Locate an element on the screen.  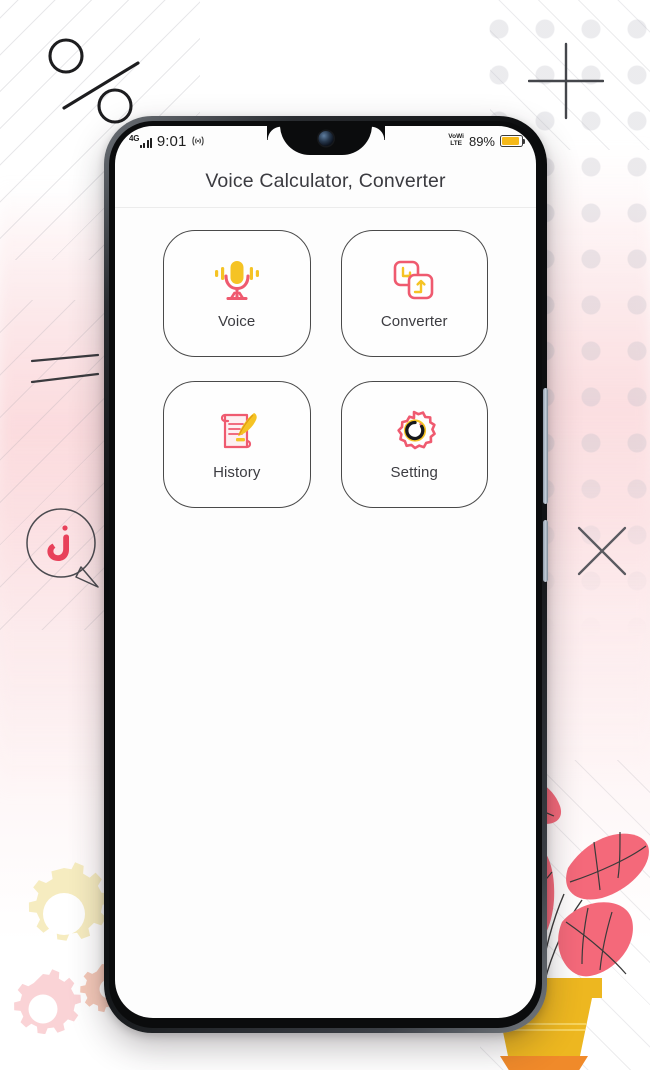
volte-line-2: LTE is located at coordinates (456, 143).